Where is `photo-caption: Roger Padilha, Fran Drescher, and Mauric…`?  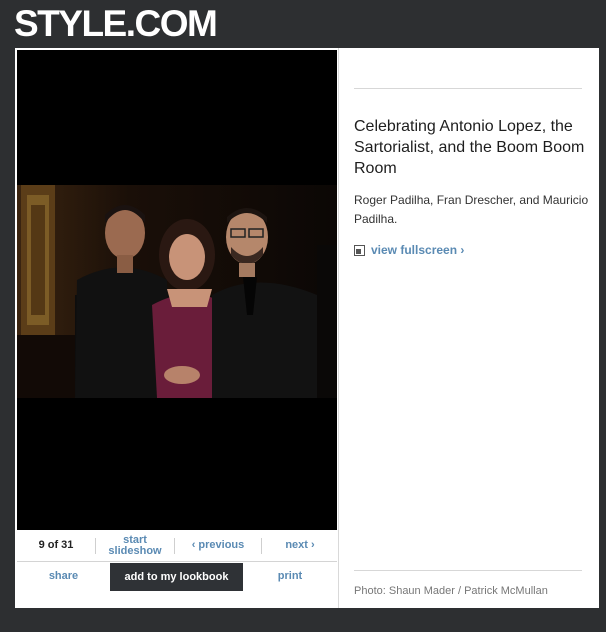
photo-caption: Roger Padilha, Fran Drescher, and Mauric… is located at coordinates (471, 209).